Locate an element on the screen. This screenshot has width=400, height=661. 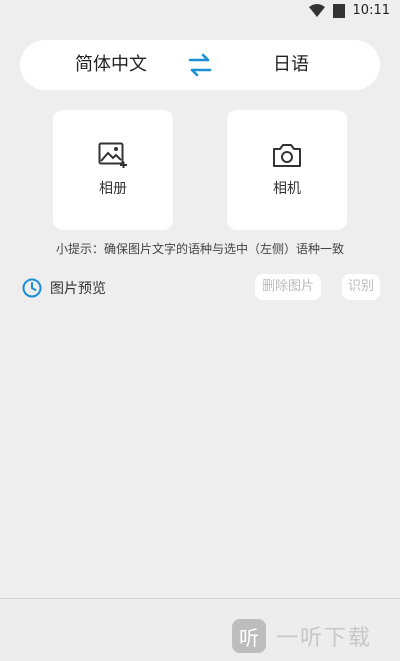
camera-icon is located at coordinates (287, 155).